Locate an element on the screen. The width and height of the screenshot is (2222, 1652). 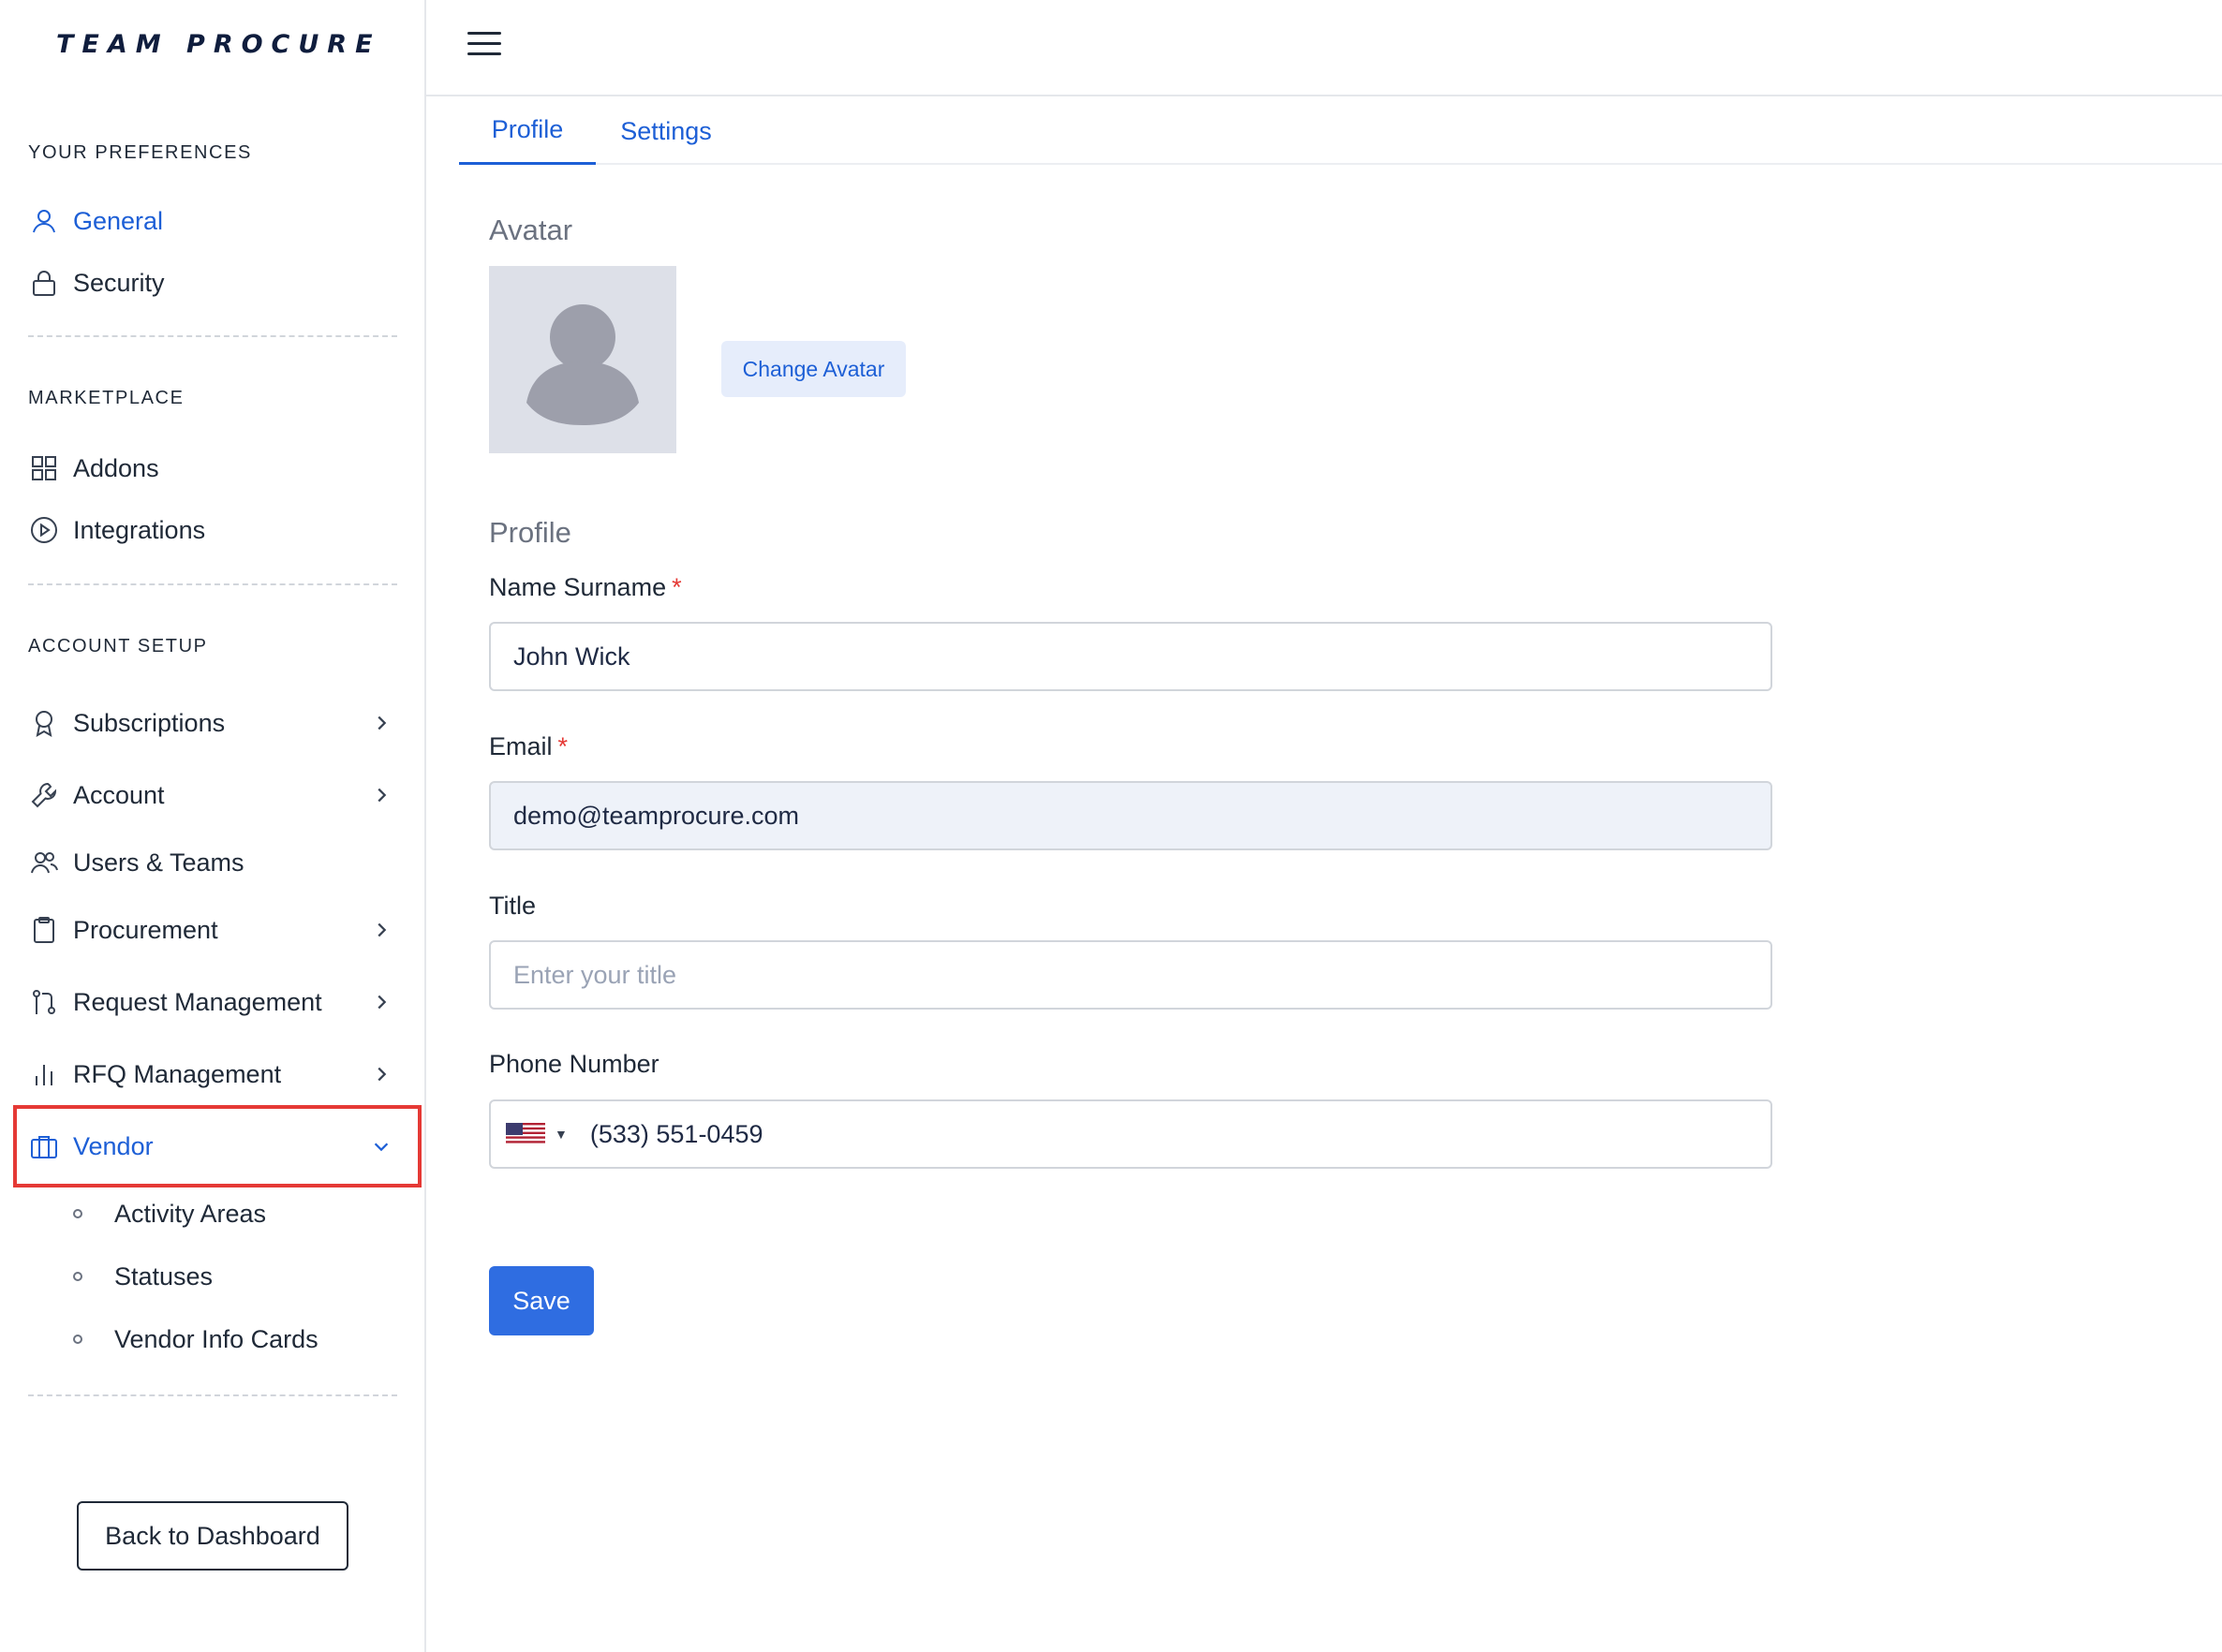
sidebar-item-users-teams: Users & Teams is located at coordinates (212, 862).